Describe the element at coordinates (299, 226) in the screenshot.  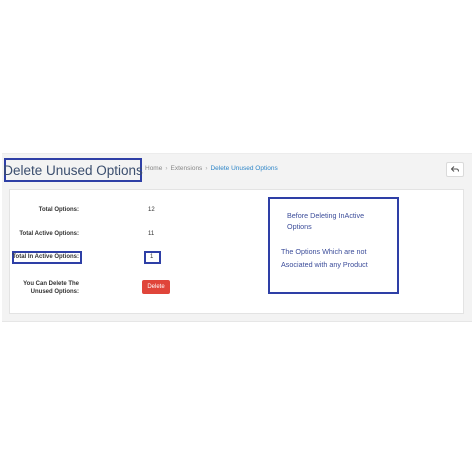
I see `annotation-line2: Options` at that location.